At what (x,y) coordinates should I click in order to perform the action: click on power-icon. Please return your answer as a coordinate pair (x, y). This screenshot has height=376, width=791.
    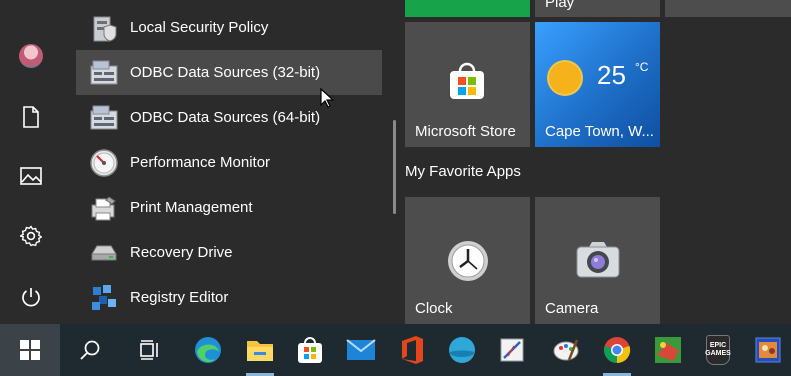
    Looking at the image, I should click on (31, 297).